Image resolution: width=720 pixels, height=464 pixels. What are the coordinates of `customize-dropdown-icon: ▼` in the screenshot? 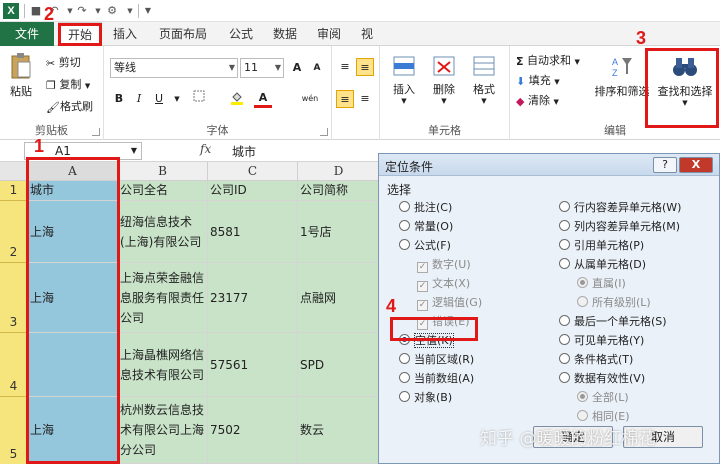 It's located at (130, 11).